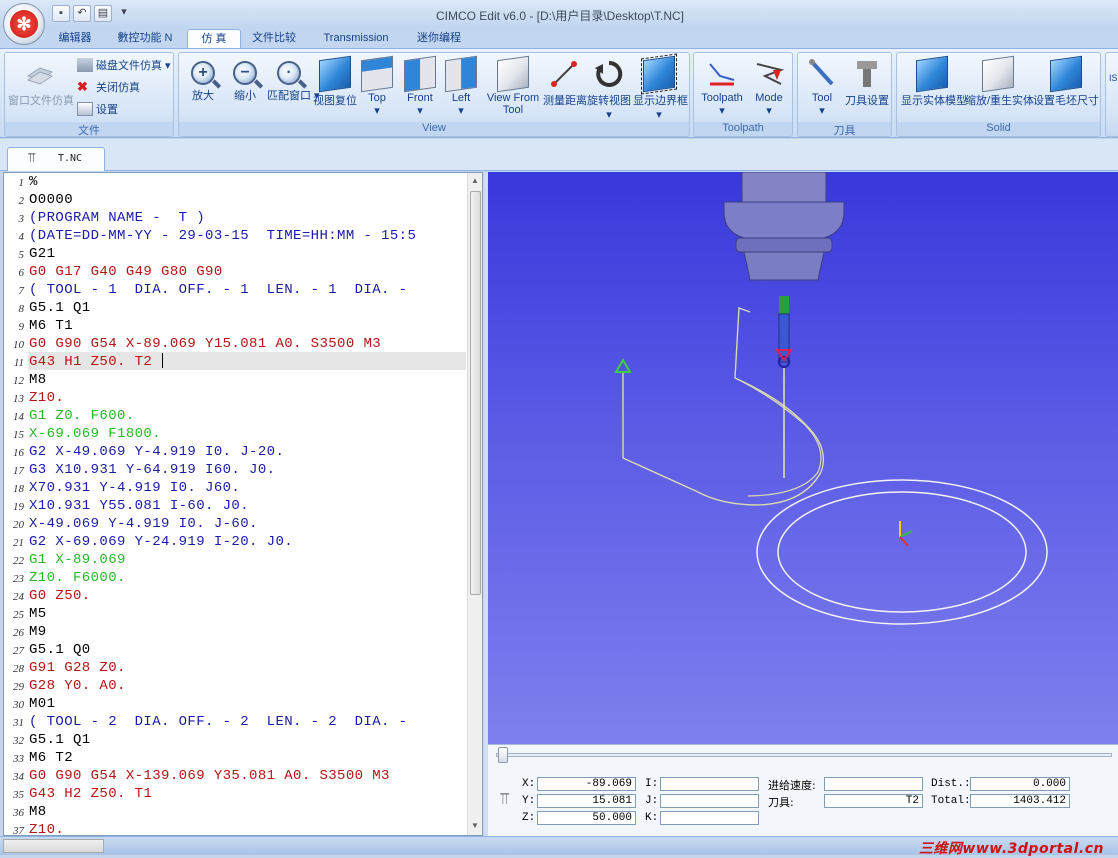 The height and width of the screenshot is (858, 1118). What do you see at coordinates (439, 38) in the screenshot?
I see `tab-mini-programming: 迷你编程` at bounding box center [439, 38].